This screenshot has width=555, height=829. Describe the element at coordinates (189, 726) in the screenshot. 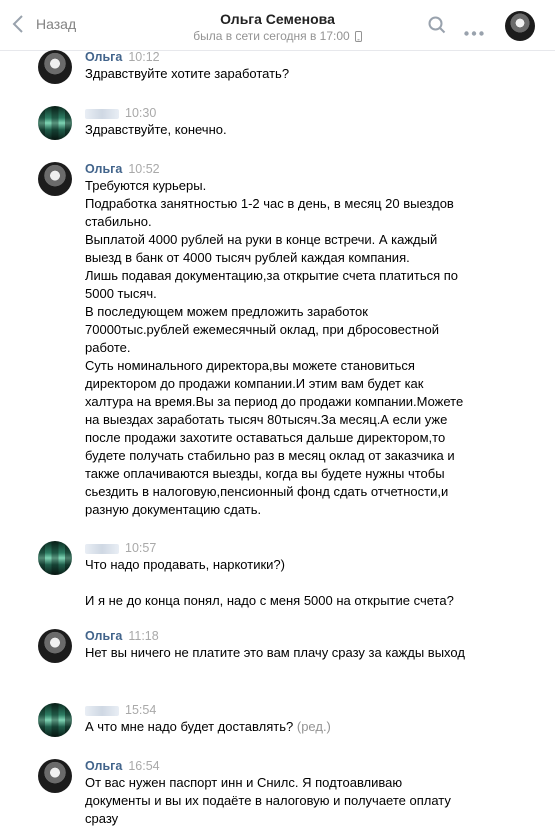

I see `message-line: А что мне надо будет доставлять?` at that location.